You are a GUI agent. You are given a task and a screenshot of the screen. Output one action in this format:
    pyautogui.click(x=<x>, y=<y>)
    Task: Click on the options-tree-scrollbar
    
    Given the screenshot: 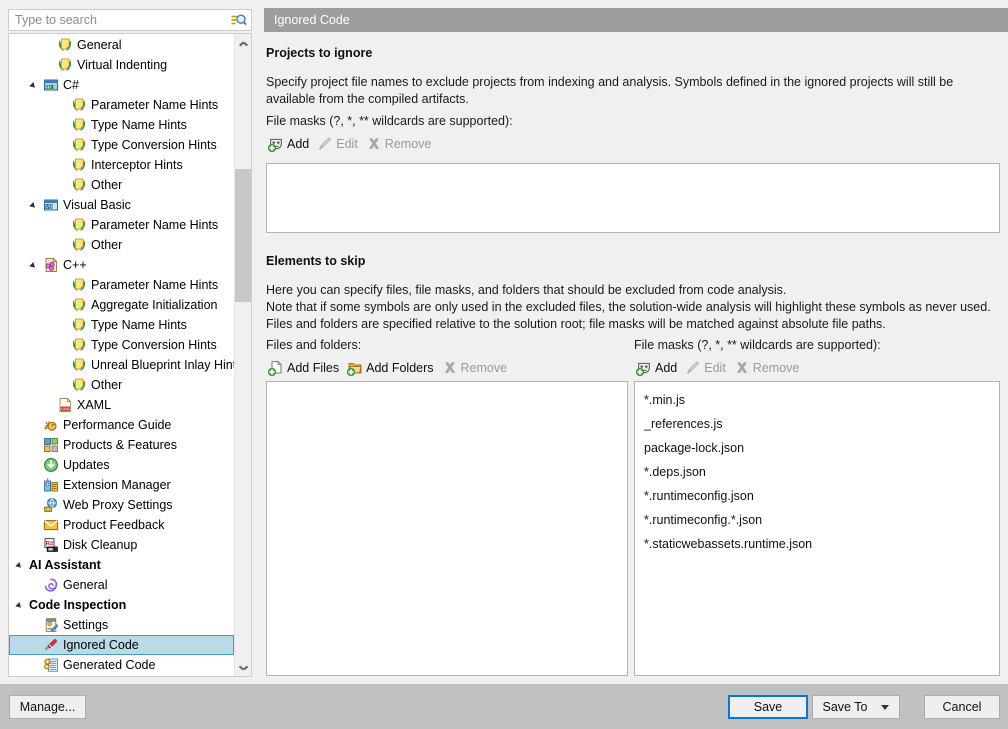 What is the action you would take?
    pyautogui.click(x=242, y=355)
    